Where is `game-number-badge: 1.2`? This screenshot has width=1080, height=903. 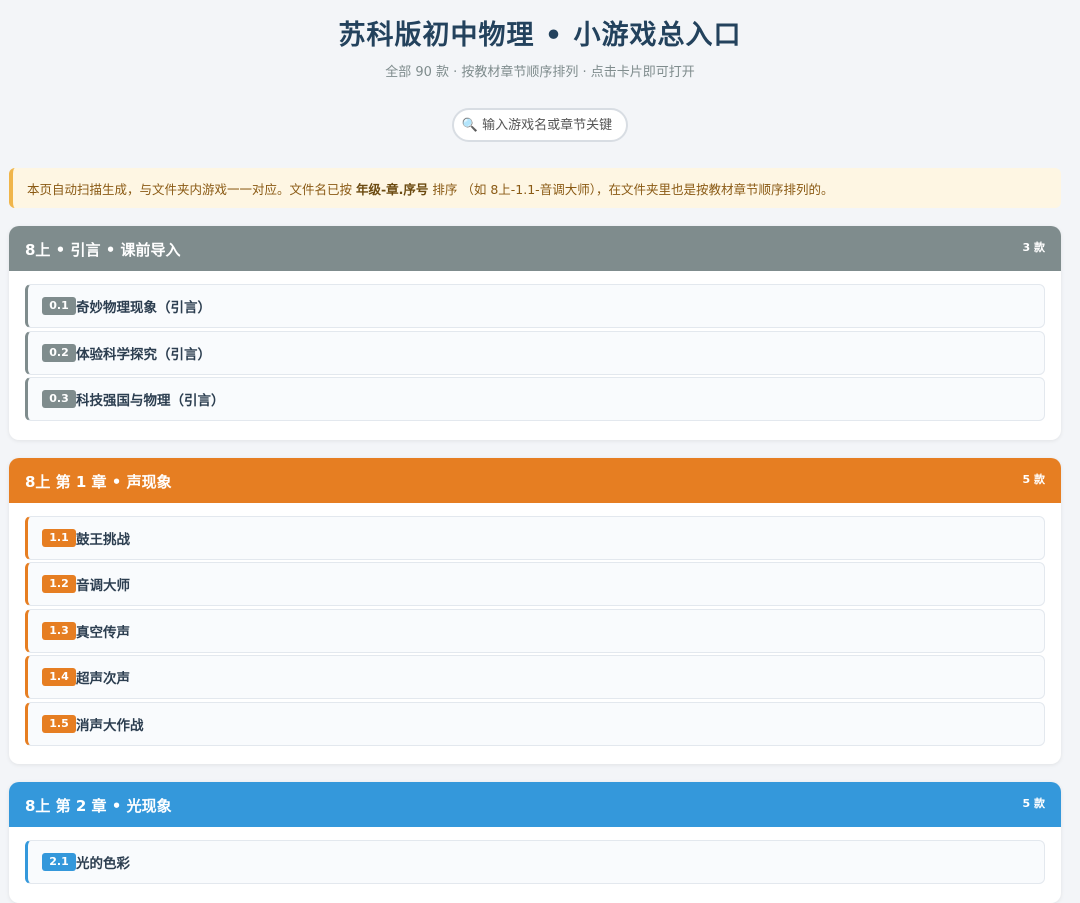
game-number-badge: 1.2 is located at coordinates (59, 584).